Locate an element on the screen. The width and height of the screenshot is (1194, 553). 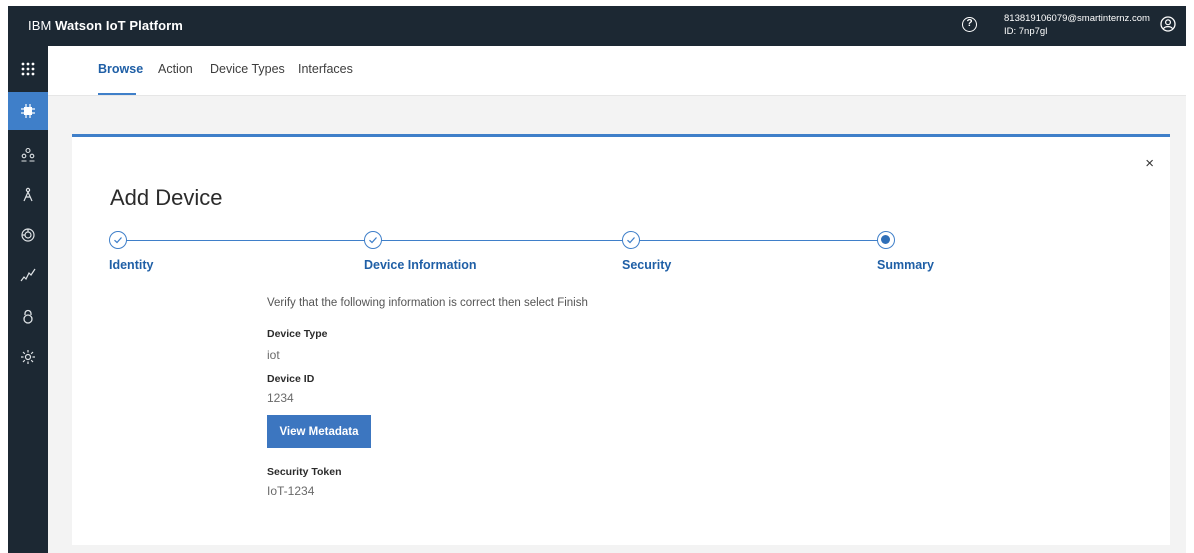
close-icon: × is located at coordinates (1149, 163).